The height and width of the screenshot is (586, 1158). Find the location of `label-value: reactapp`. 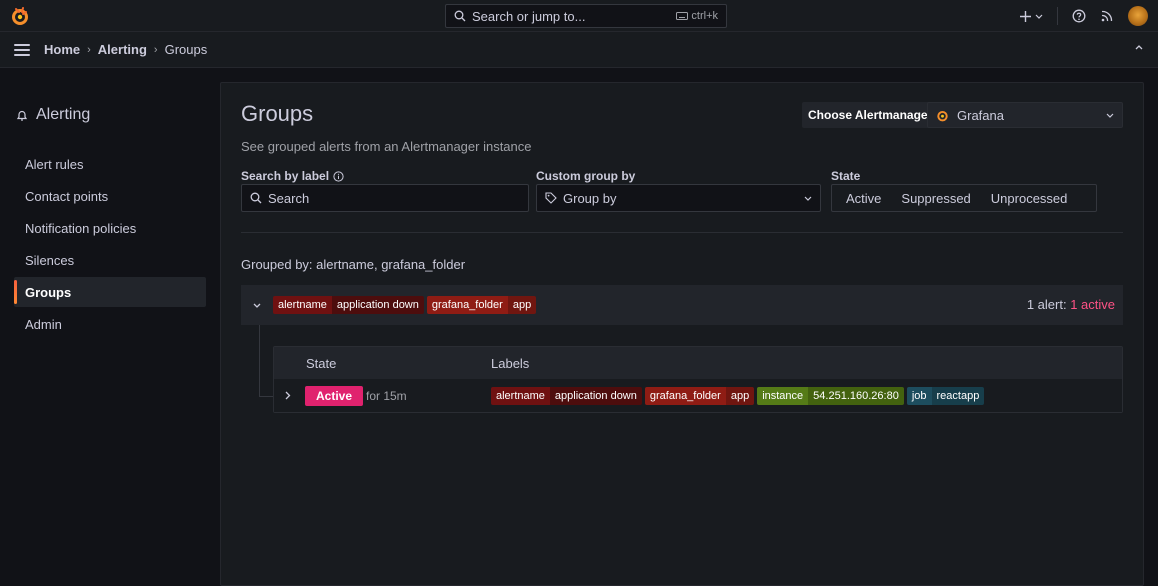

label-value: reactapp is located at coordinates (958, 396).